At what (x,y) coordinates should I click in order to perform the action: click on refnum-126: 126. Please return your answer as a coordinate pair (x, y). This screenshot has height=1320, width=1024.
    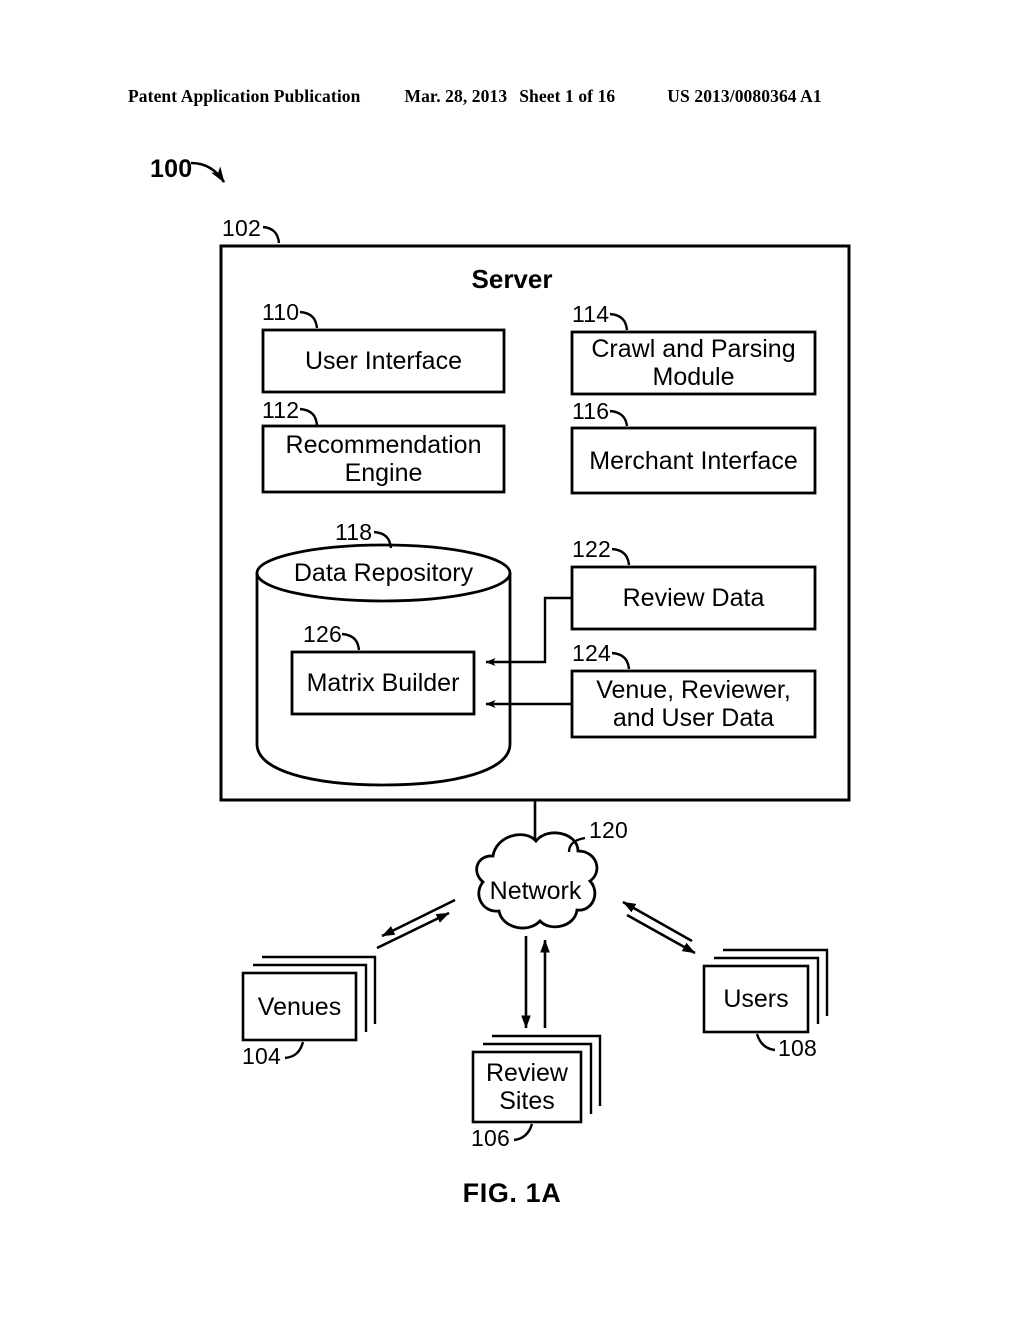
    Looking at the image, I should click on (322, 634).